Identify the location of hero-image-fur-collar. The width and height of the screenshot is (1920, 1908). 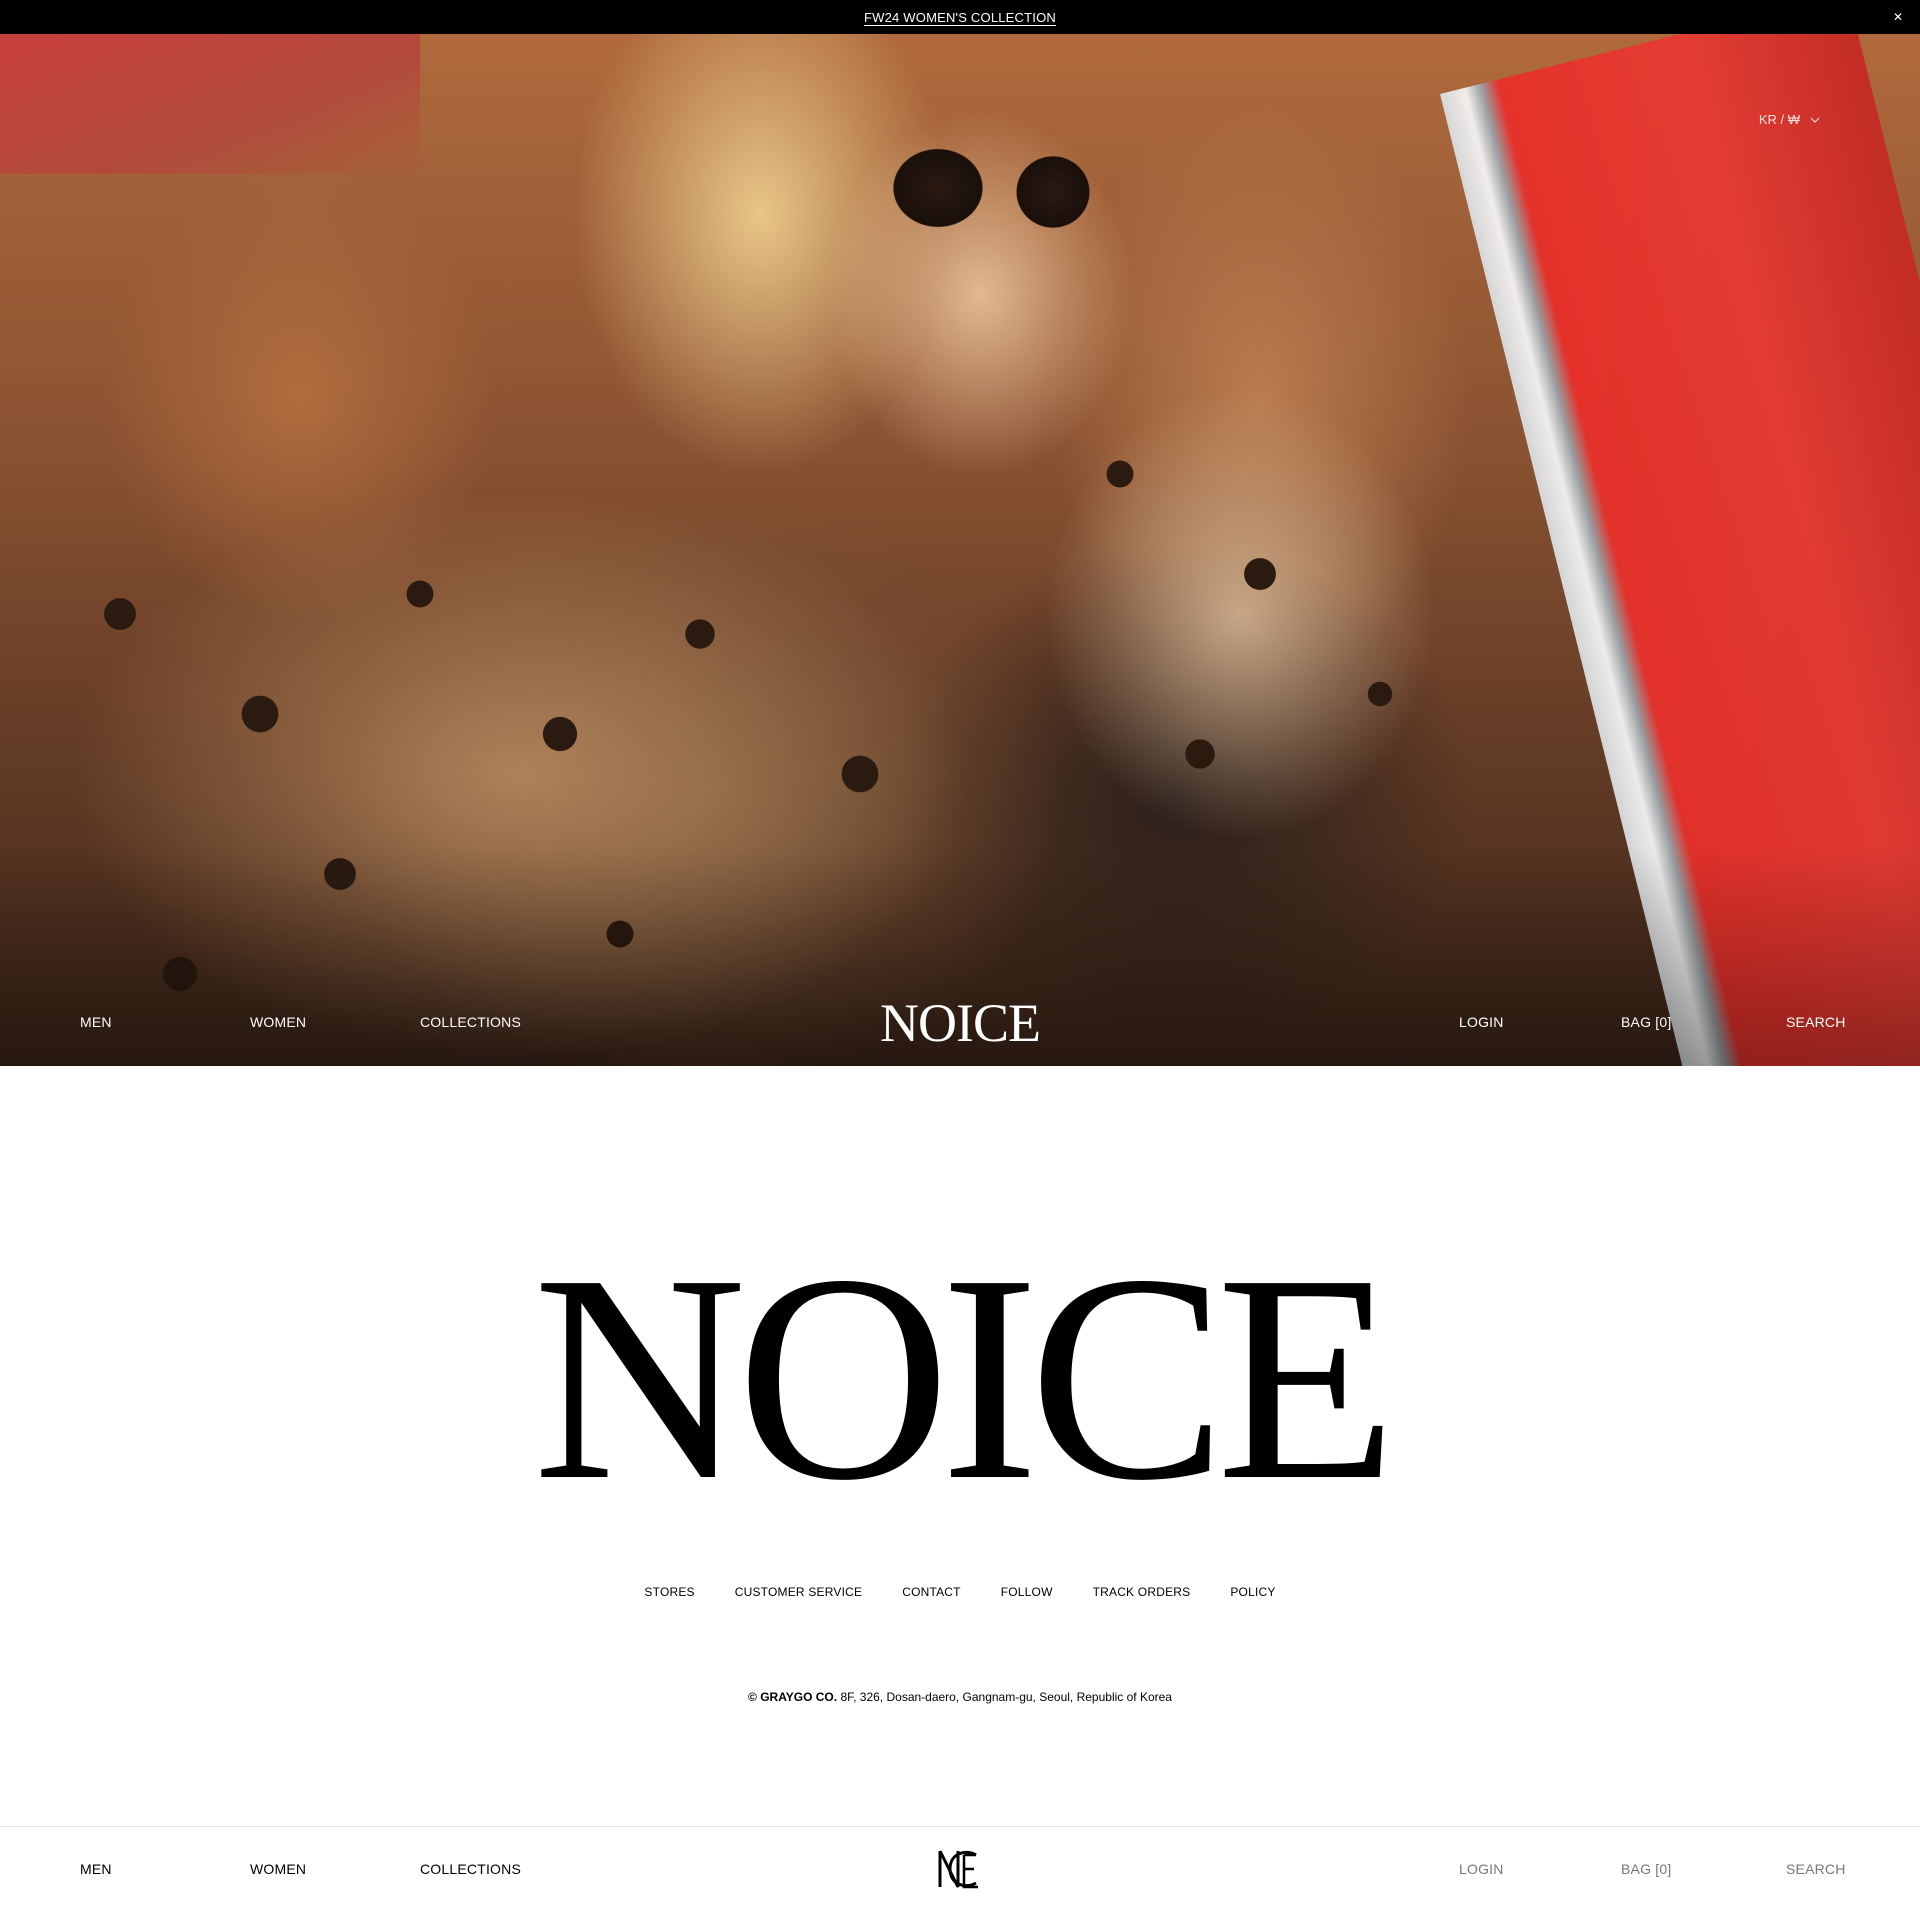
(1280, 634).